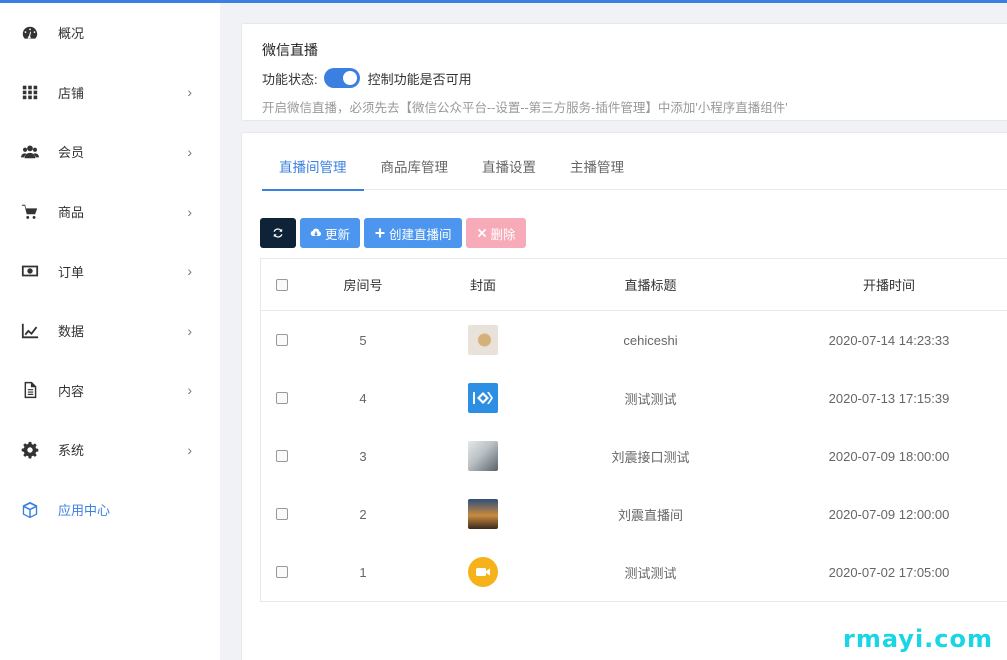 Image resolution: width=1007 pixels, height=660 pixels. Describe the element at coordinates (84, 511) in the screenshot. I see `sidebar-item-label: 应用中心` at that location.